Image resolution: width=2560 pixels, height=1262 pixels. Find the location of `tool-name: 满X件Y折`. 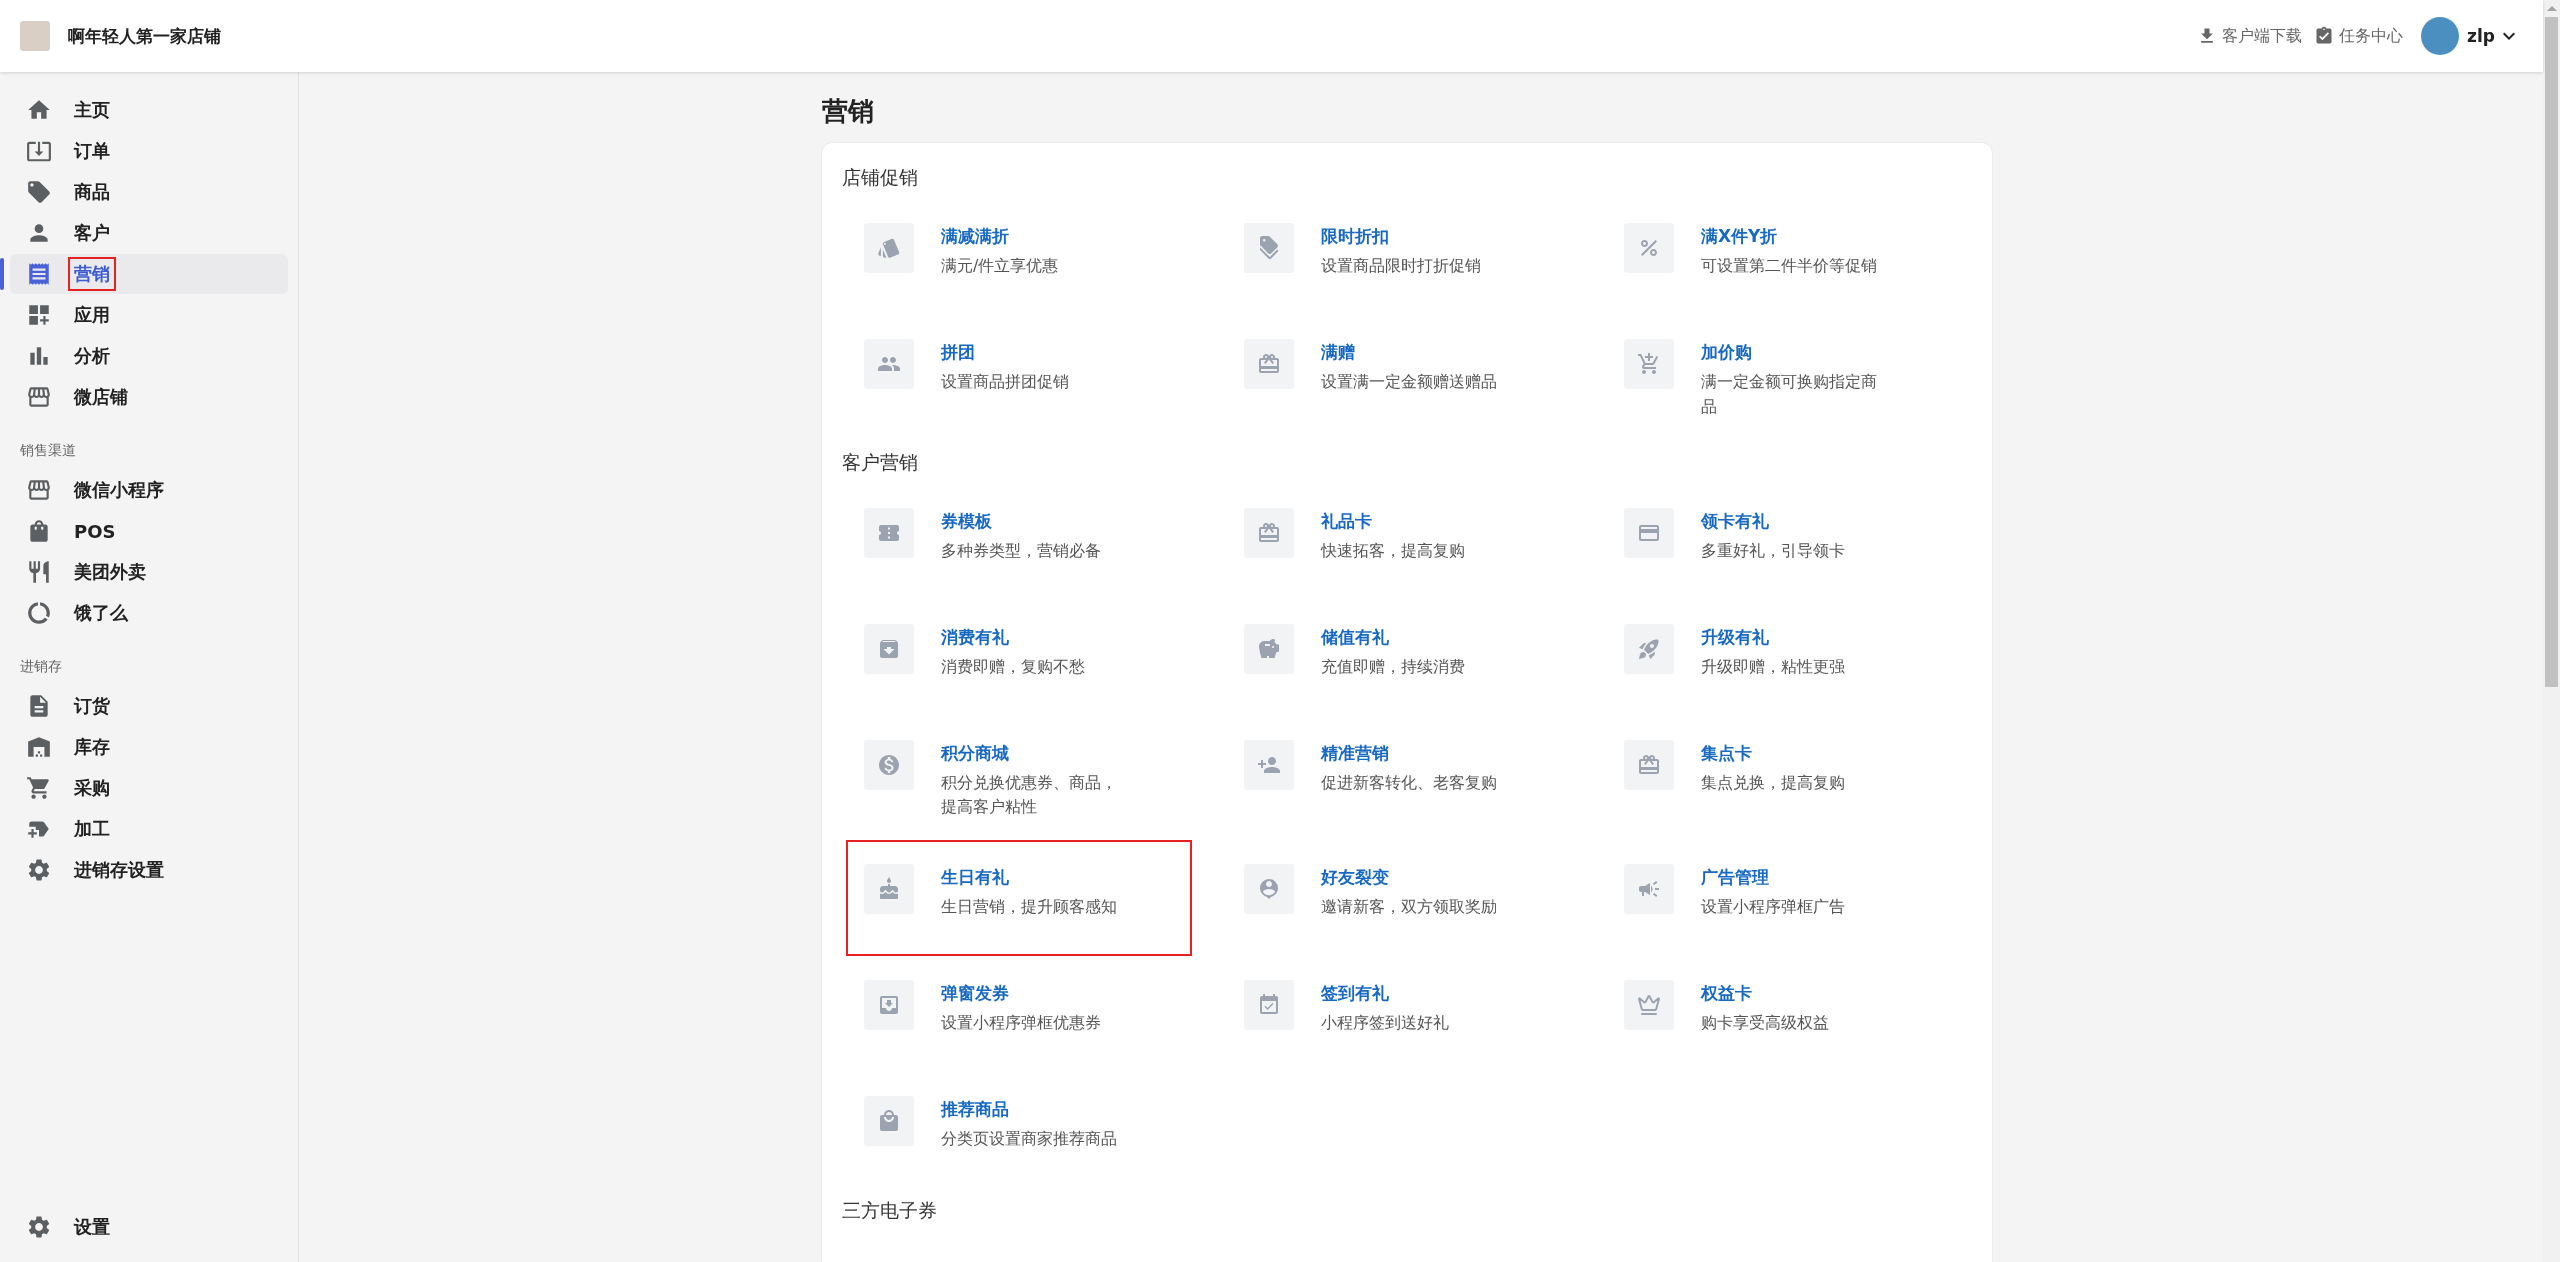

tool-name: 满X件Y折 is located at coordinates (1740, 236).